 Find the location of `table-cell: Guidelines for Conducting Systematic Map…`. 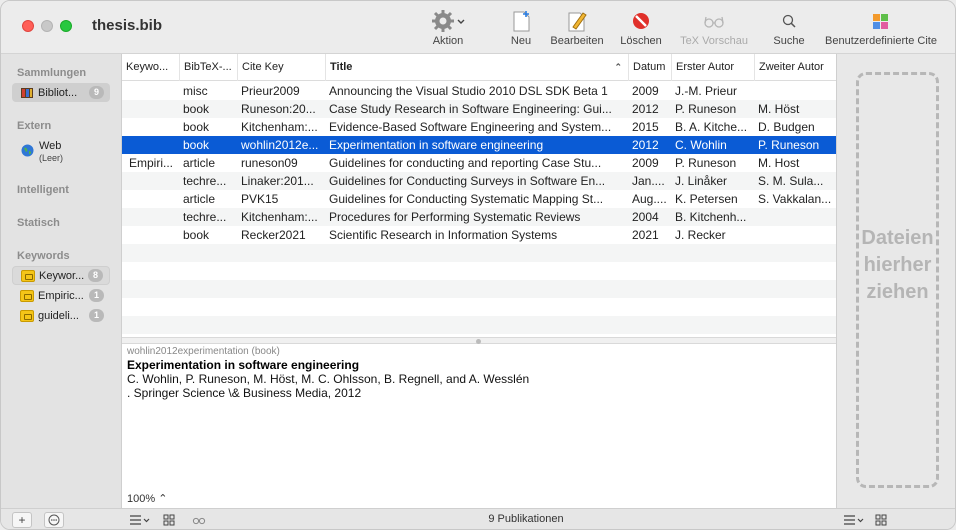

table-cell: Guidelines for Conducting Systematic Map… is located at coordinates (466, 199).